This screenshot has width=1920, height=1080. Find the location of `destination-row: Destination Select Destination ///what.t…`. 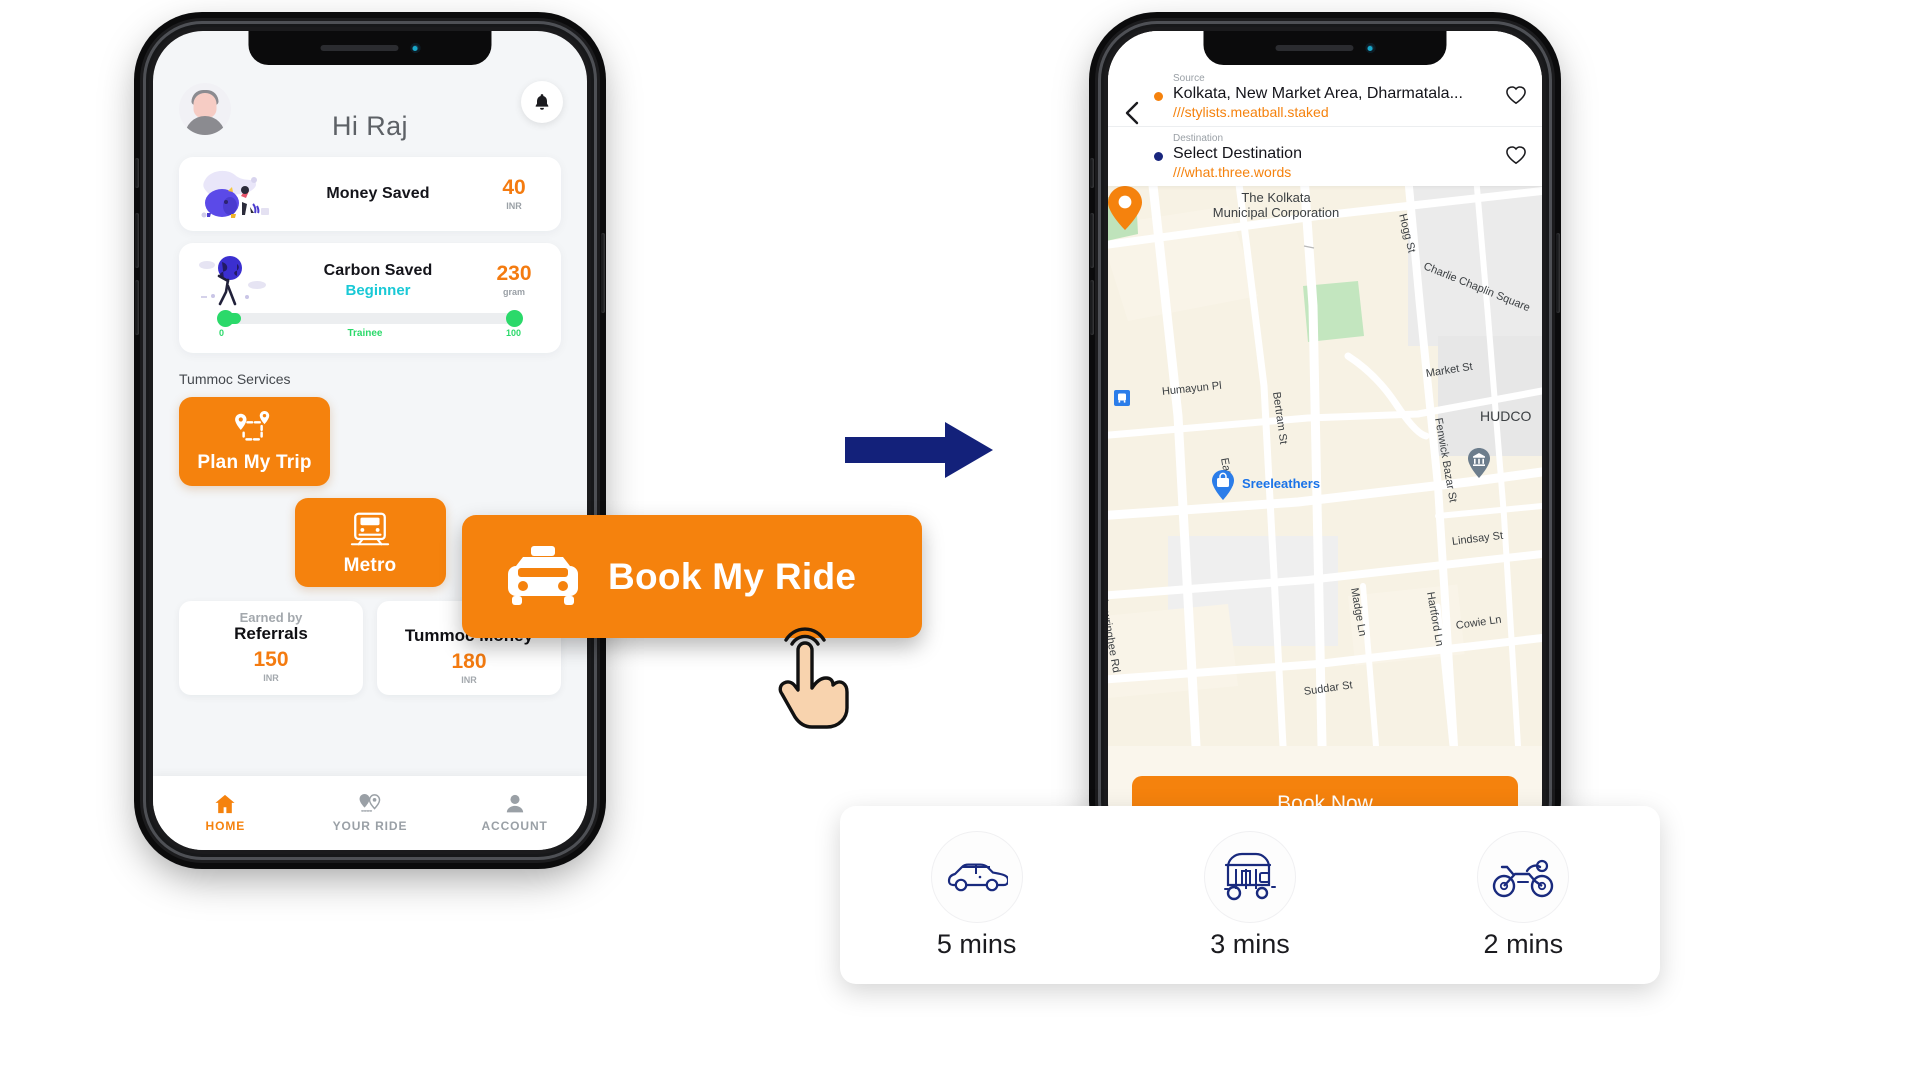

destination-row: Destination Select Destination ///what.t… is located at coordinates (1325, 156).